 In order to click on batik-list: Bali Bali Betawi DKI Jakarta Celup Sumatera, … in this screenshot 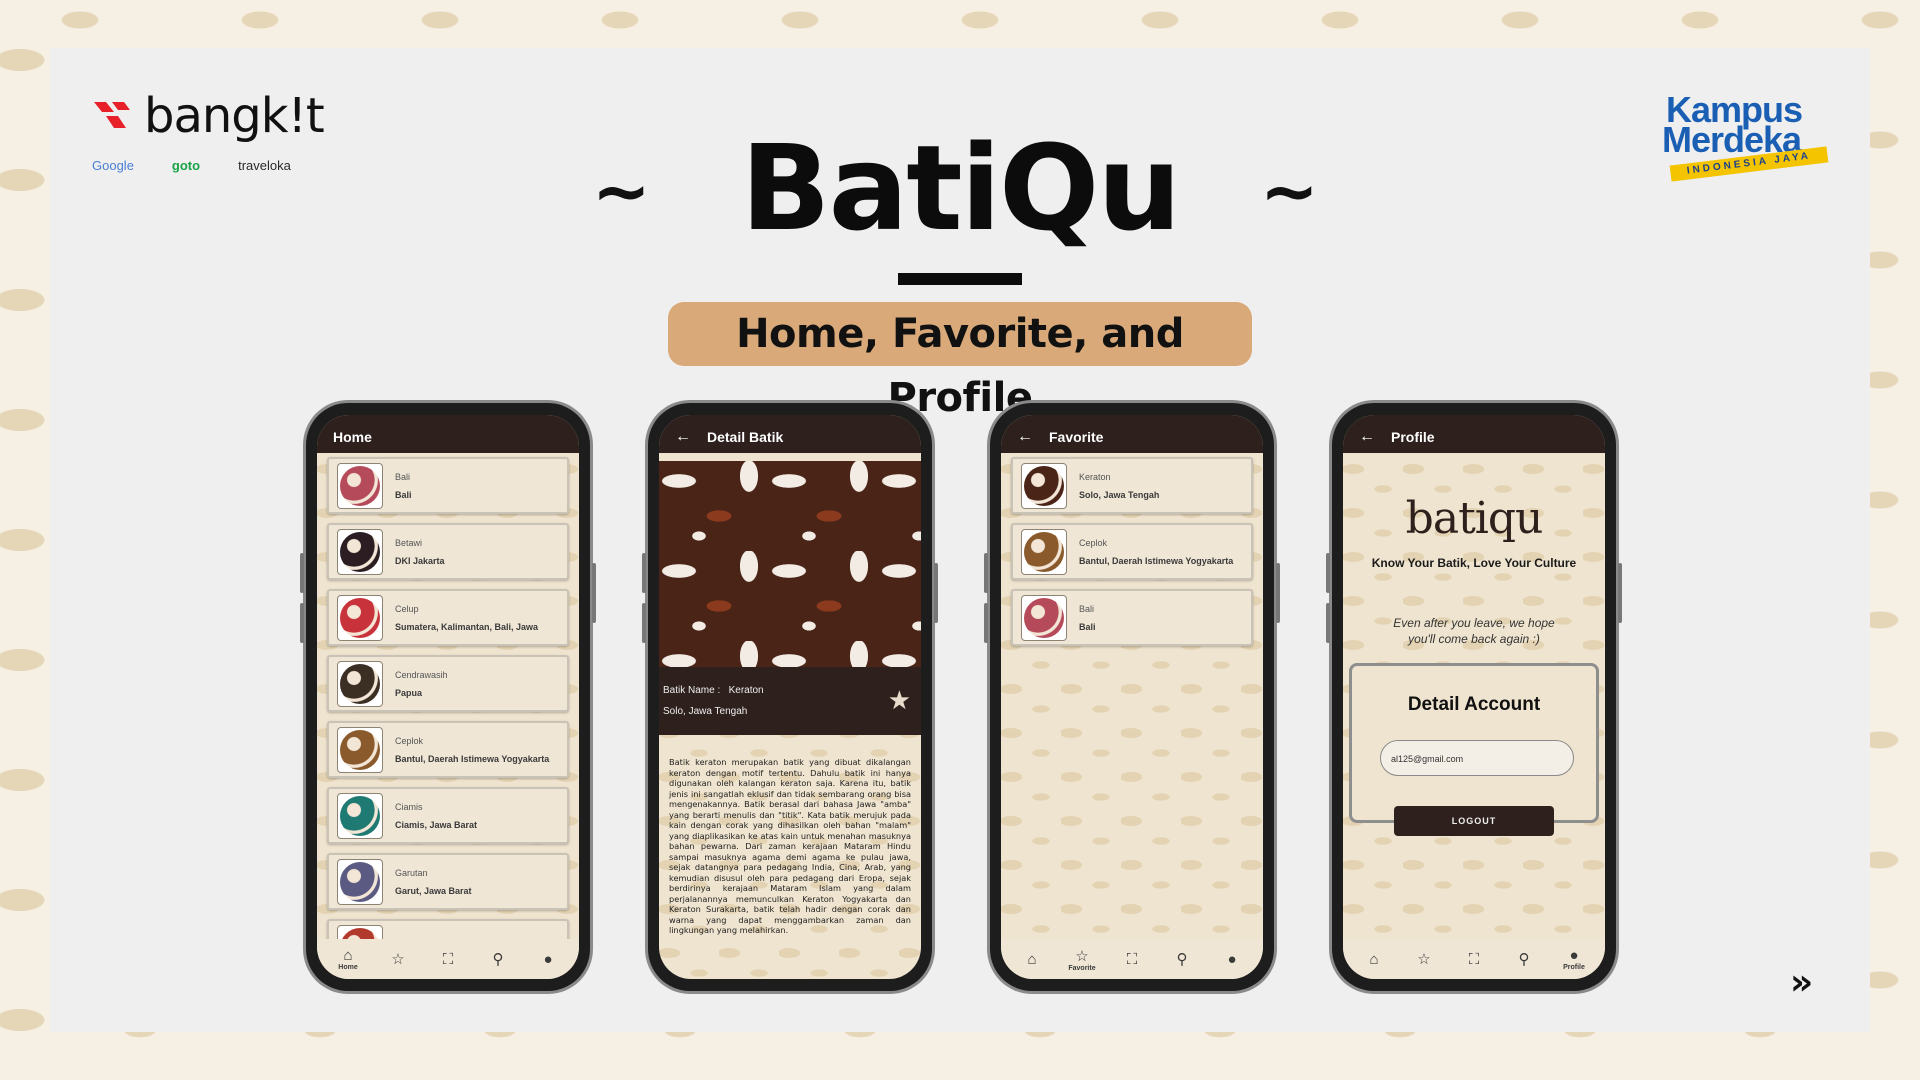, I will do `click(448, 714)`.